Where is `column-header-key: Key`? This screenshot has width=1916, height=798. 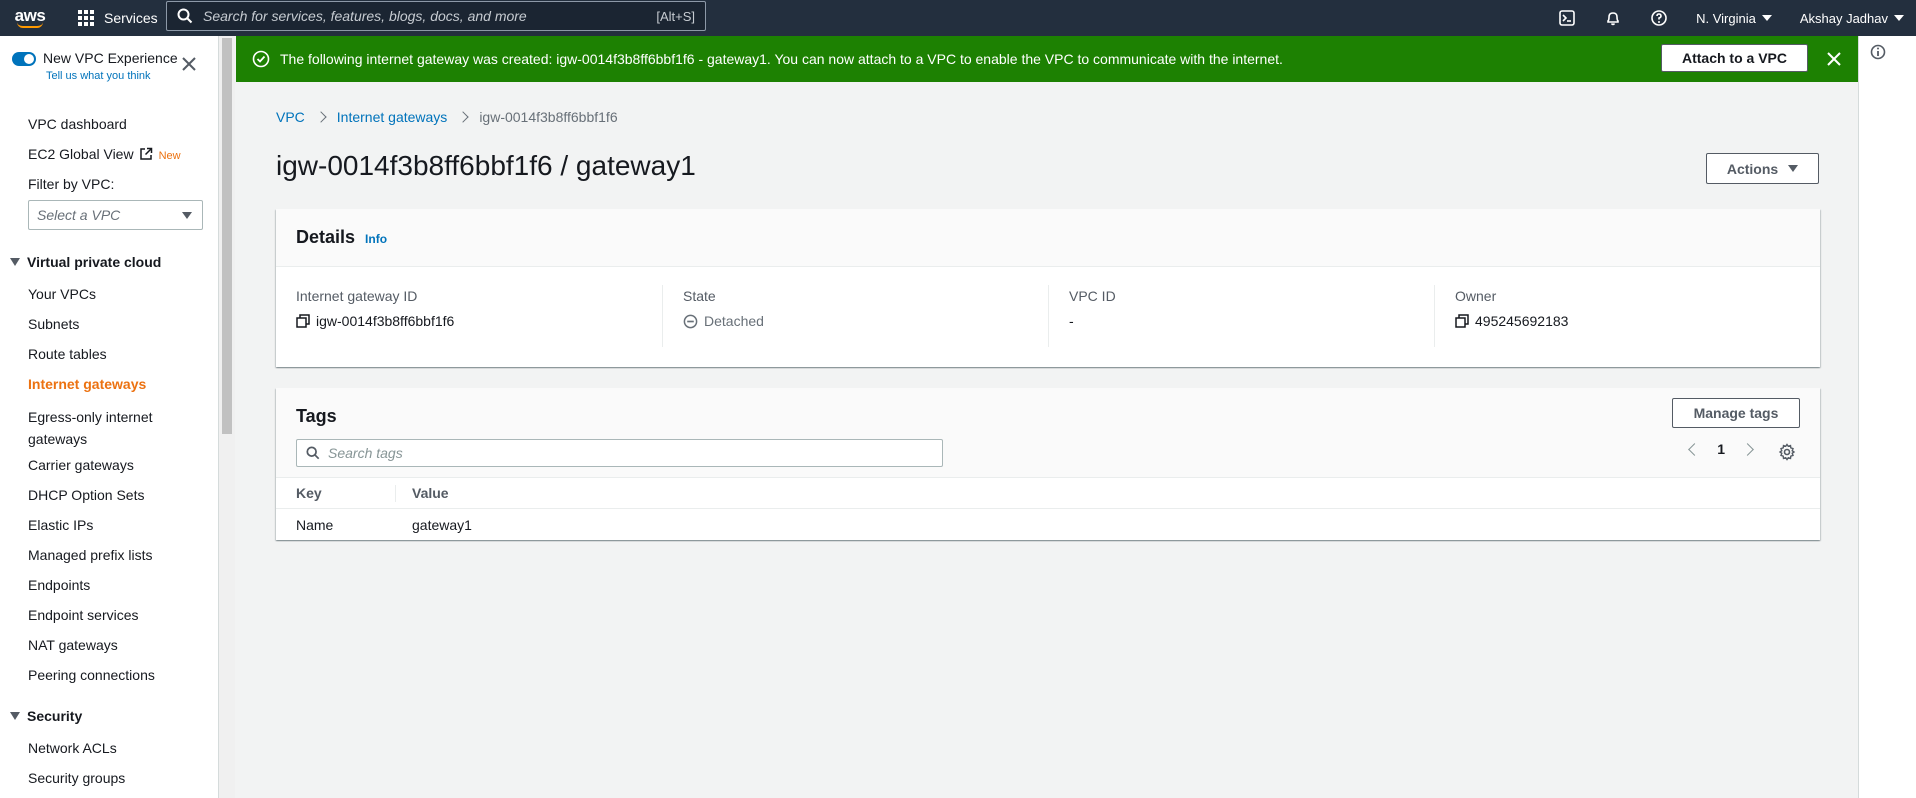
column-header-key: Key is located at coordinates (336, 493).